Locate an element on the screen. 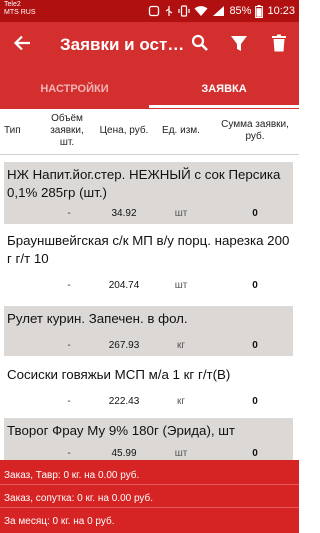 This screenshot has width=320, height=533. tab-bar: НАСТРОЙКИ ЗАЯВКА is located at coordinates (149, 88).